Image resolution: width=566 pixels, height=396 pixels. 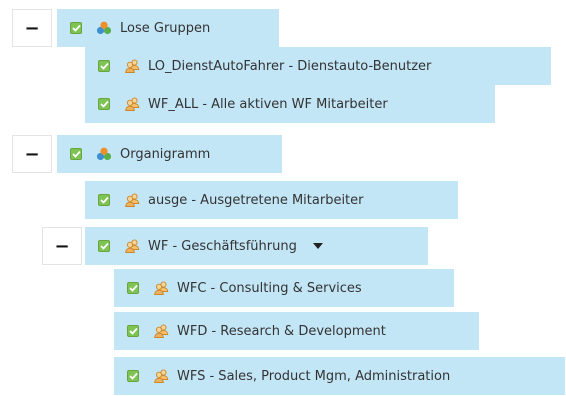 I want to click on tree-node-label: Lose Gruppen, so click(x=165, y=28).